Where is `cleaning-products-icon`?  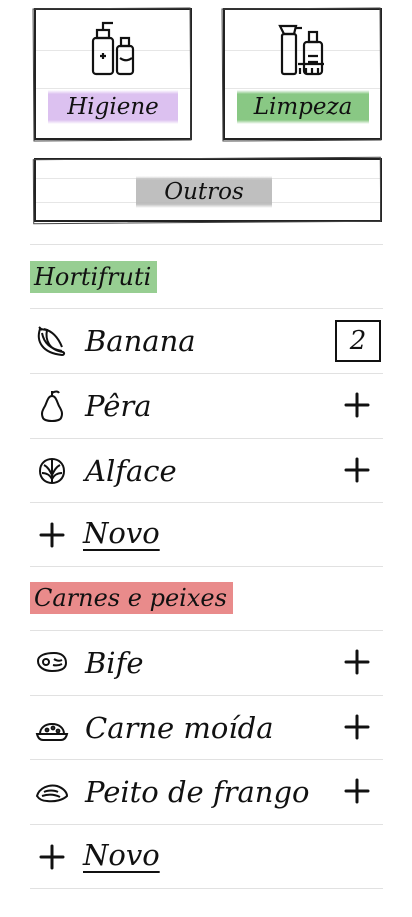
cleaning-products-icon is located at coordinates (300, 50).